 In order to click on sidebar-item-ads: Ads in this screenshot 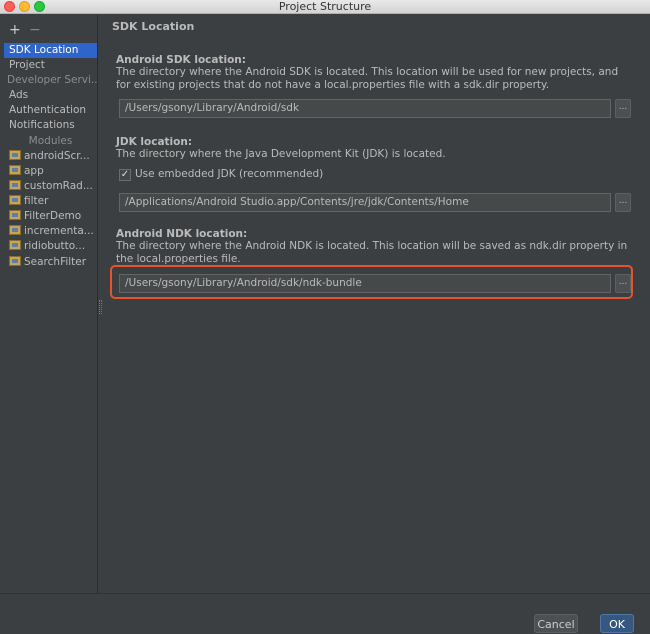, I will do `click(50, 95)`.